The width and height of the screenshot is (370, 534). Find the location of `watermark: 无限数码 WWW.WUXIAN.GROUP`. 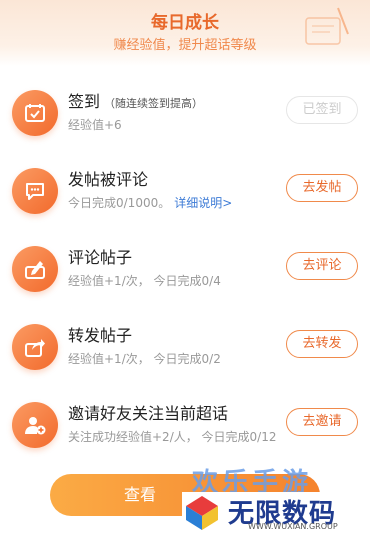

watermark: 无限数码 WWW.WUXIAN.GROUP is located at coordinates (276, 513).